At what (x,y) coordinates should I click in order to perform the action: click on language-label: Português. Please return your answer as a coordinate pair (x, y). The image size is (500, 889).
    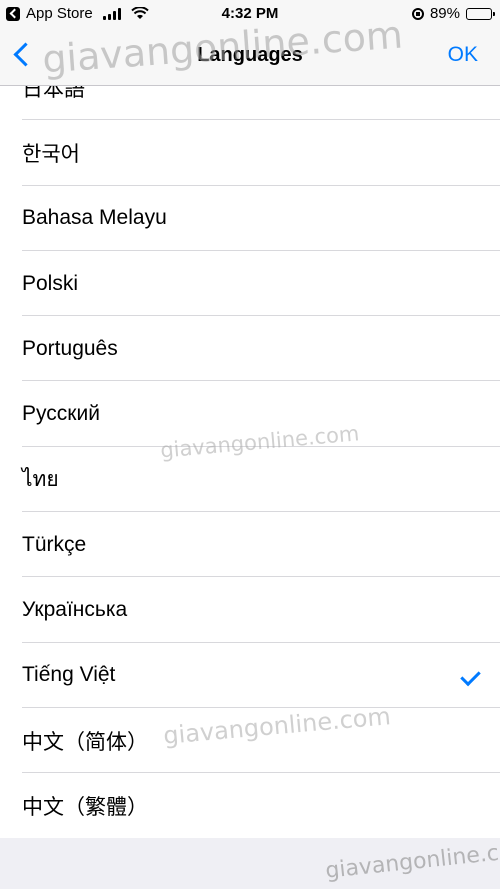
    Looking at the image, I should click on (70, 348).